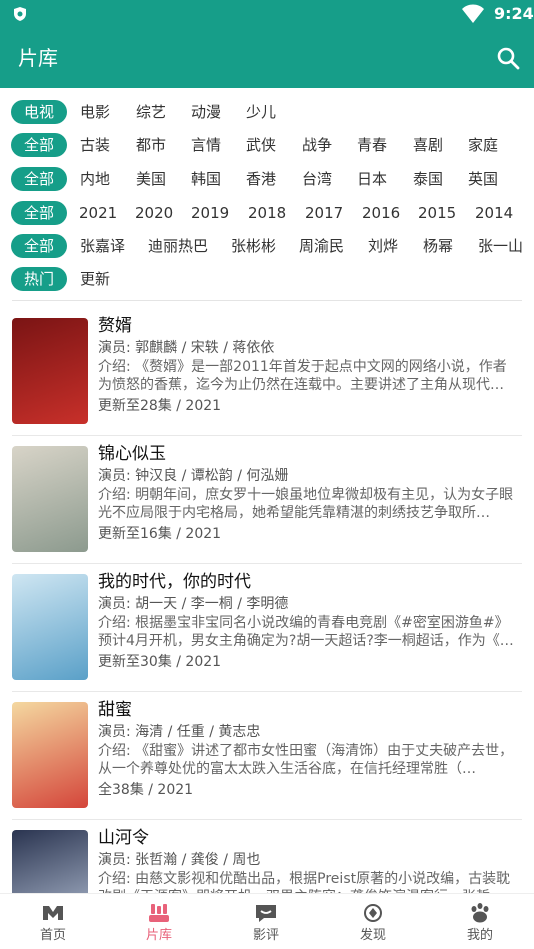  I want to click on filter-option: 周渝民, so click(321, 246).